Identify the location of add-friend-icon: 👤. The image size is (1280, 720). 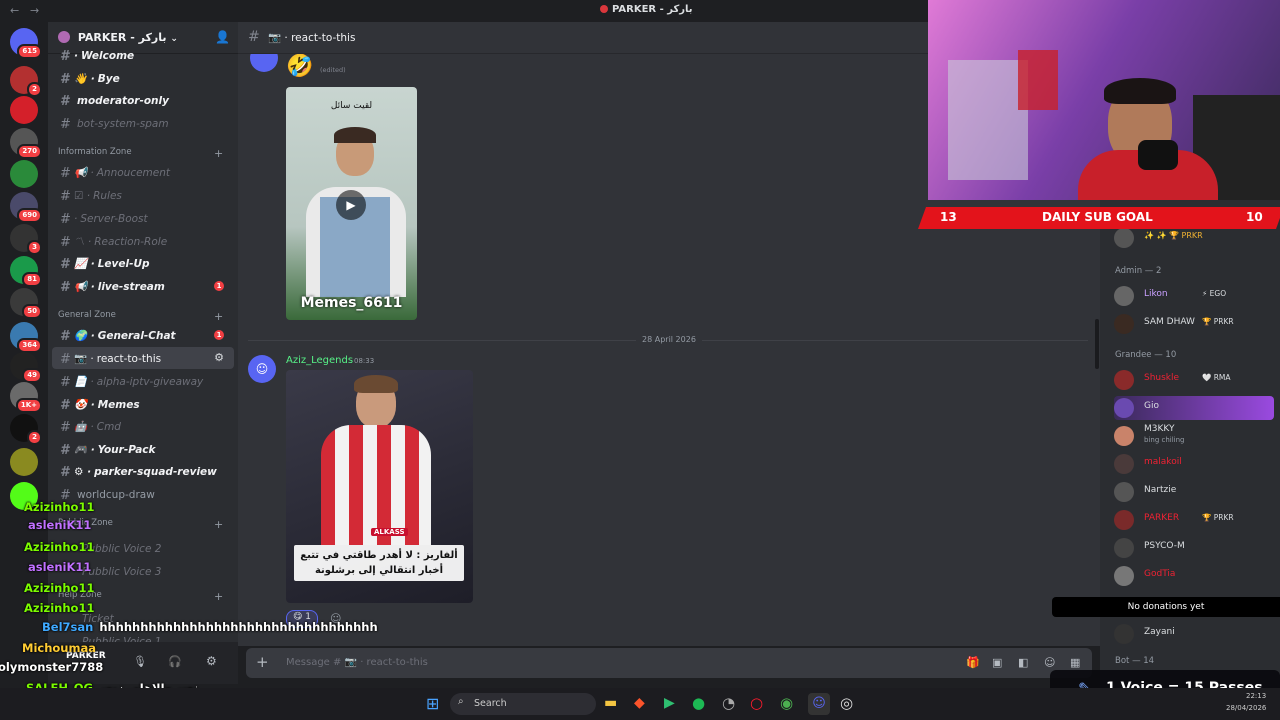
(222, 37).